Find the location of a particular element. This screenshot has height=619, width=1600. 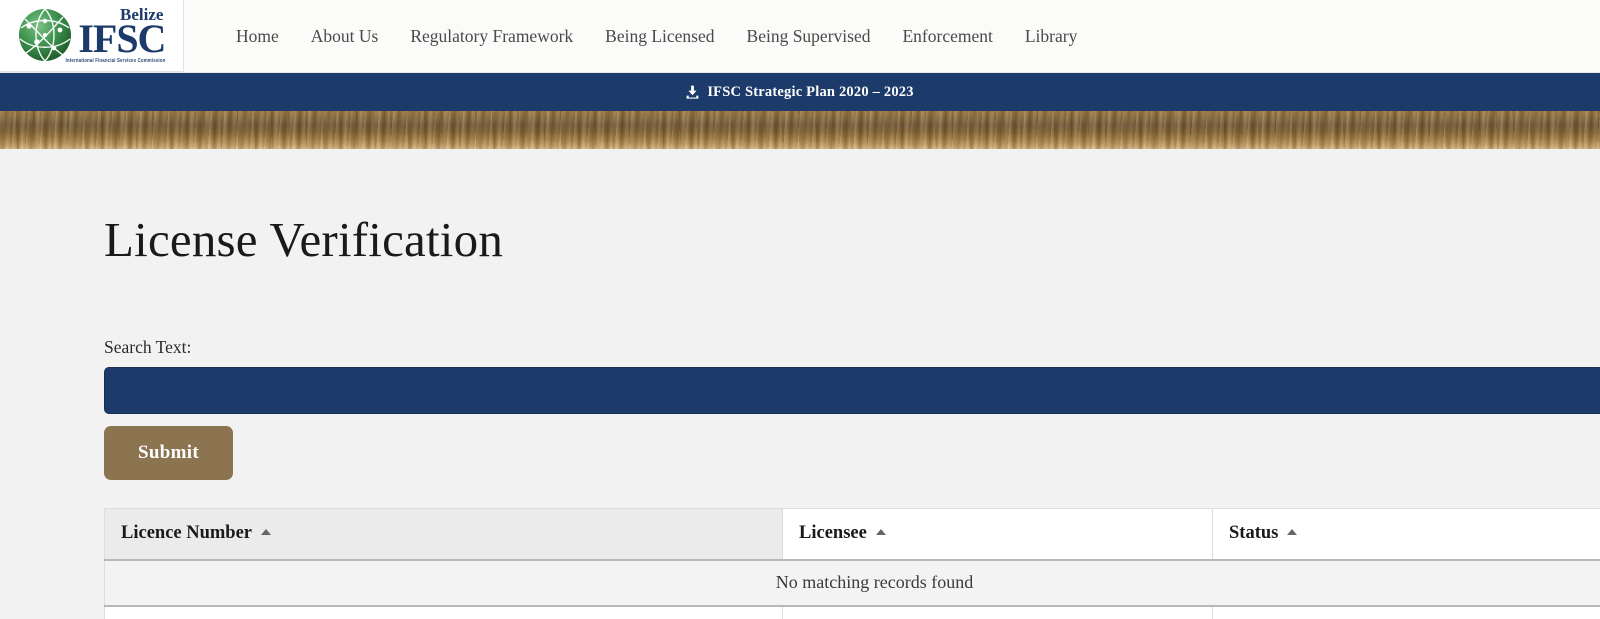

nav-item-about-us: About Us is located at coordinates (345, 36).